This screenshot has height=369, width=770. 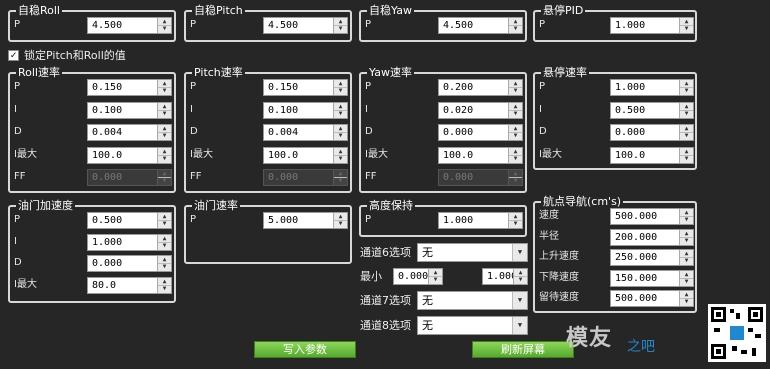 What do you see at coordinates (652, 25) in the screenshot?
I see `loiter-pid-p-input: 1.000 ▲ ▼` at bounding box center [652, 25].